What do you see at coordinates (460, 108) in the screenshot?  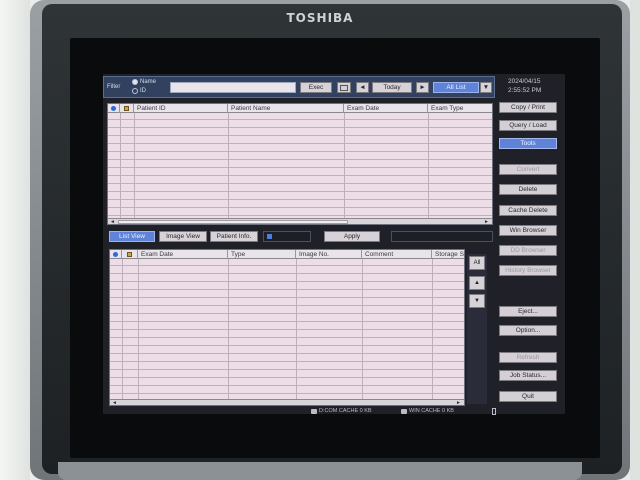 I see `col-exam-type: Exam Type` at bounding box center [460, 108].